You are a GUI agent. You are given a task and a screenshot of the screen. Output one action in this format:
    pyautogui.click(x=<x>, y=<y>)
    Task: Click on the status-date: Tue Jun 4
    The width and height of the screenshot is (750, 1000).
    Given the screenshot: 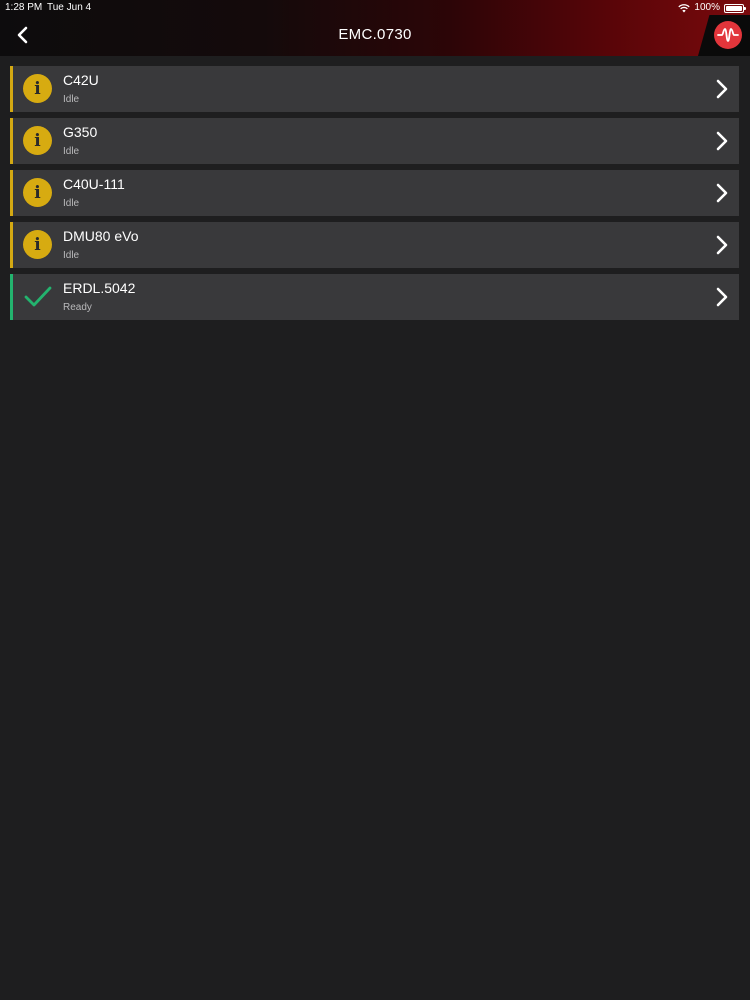 What is the action you would take?
    pyautogui.click(x=69, y=7)
    